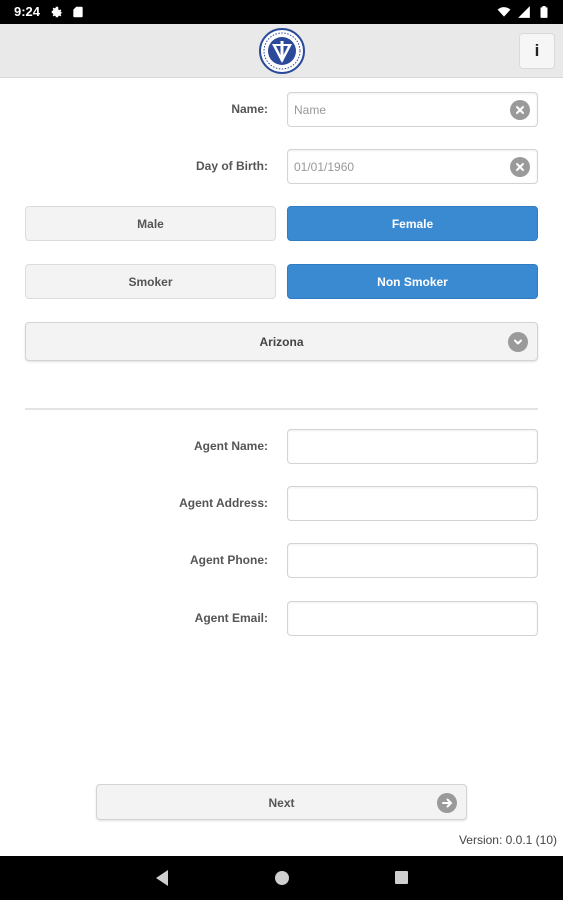 The image size is (563, 900). I want to click on clear-name-icon, so click(520, 110).